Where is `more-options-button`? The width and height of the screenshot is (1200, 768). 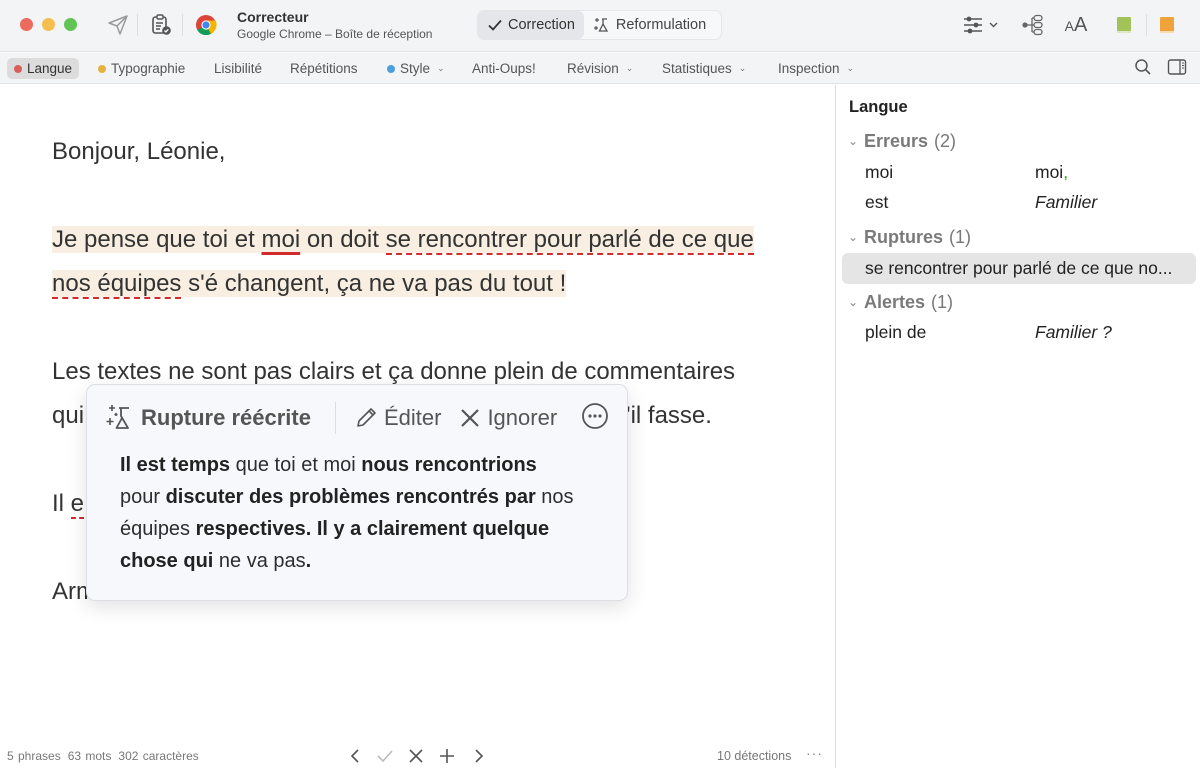
more-options-button is located at coordinates (595, 418).